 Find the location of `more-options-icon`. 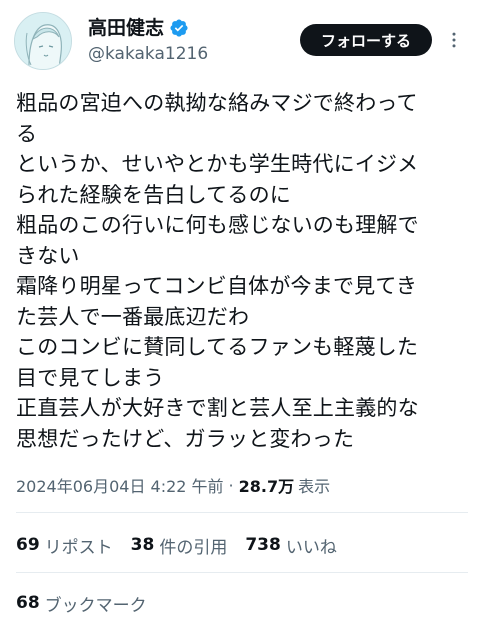

more-options-icon is located at coordinates (454, 40).